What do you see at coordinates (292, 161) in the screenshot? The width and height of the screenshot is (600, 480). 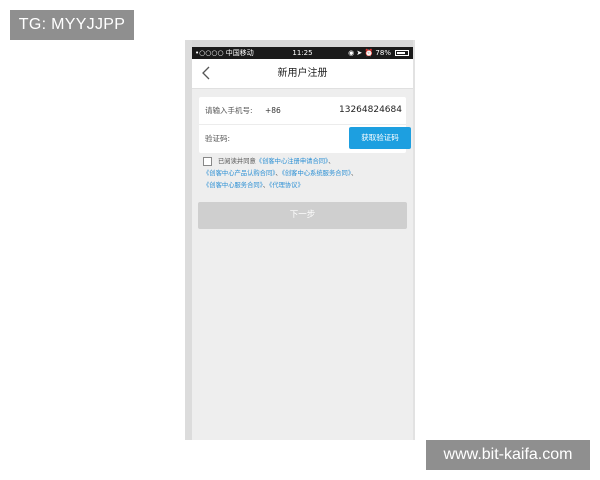 I see `link-registration-contract: 《创客中心注册申请合同》` at bounding box center [292, 161].